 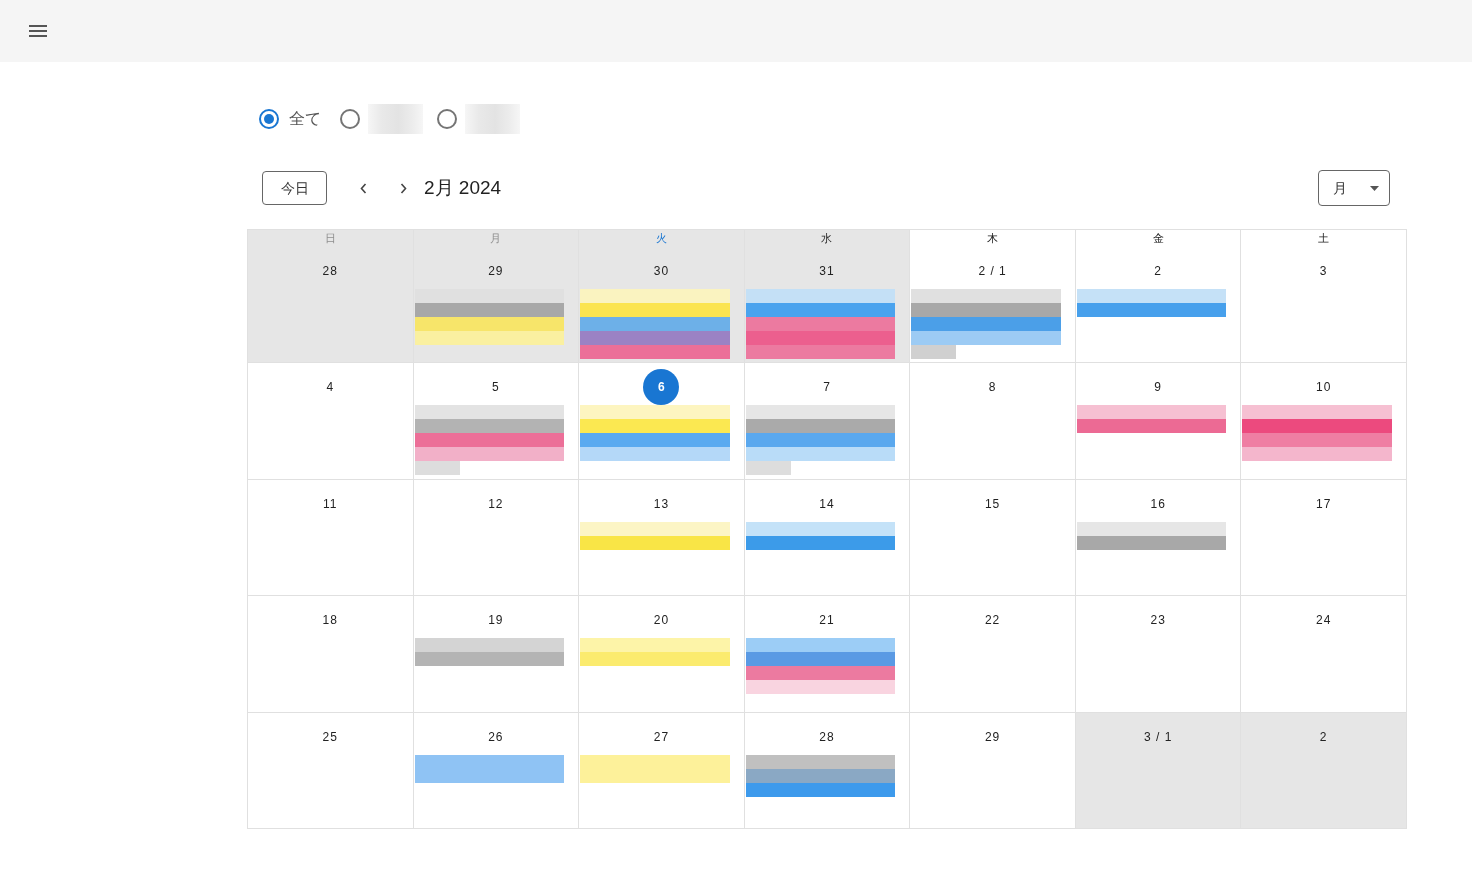 What do you see at coordinates (330, 736) in the screenshot?
I see `day-number: 25` at bounding box center [330, 736].